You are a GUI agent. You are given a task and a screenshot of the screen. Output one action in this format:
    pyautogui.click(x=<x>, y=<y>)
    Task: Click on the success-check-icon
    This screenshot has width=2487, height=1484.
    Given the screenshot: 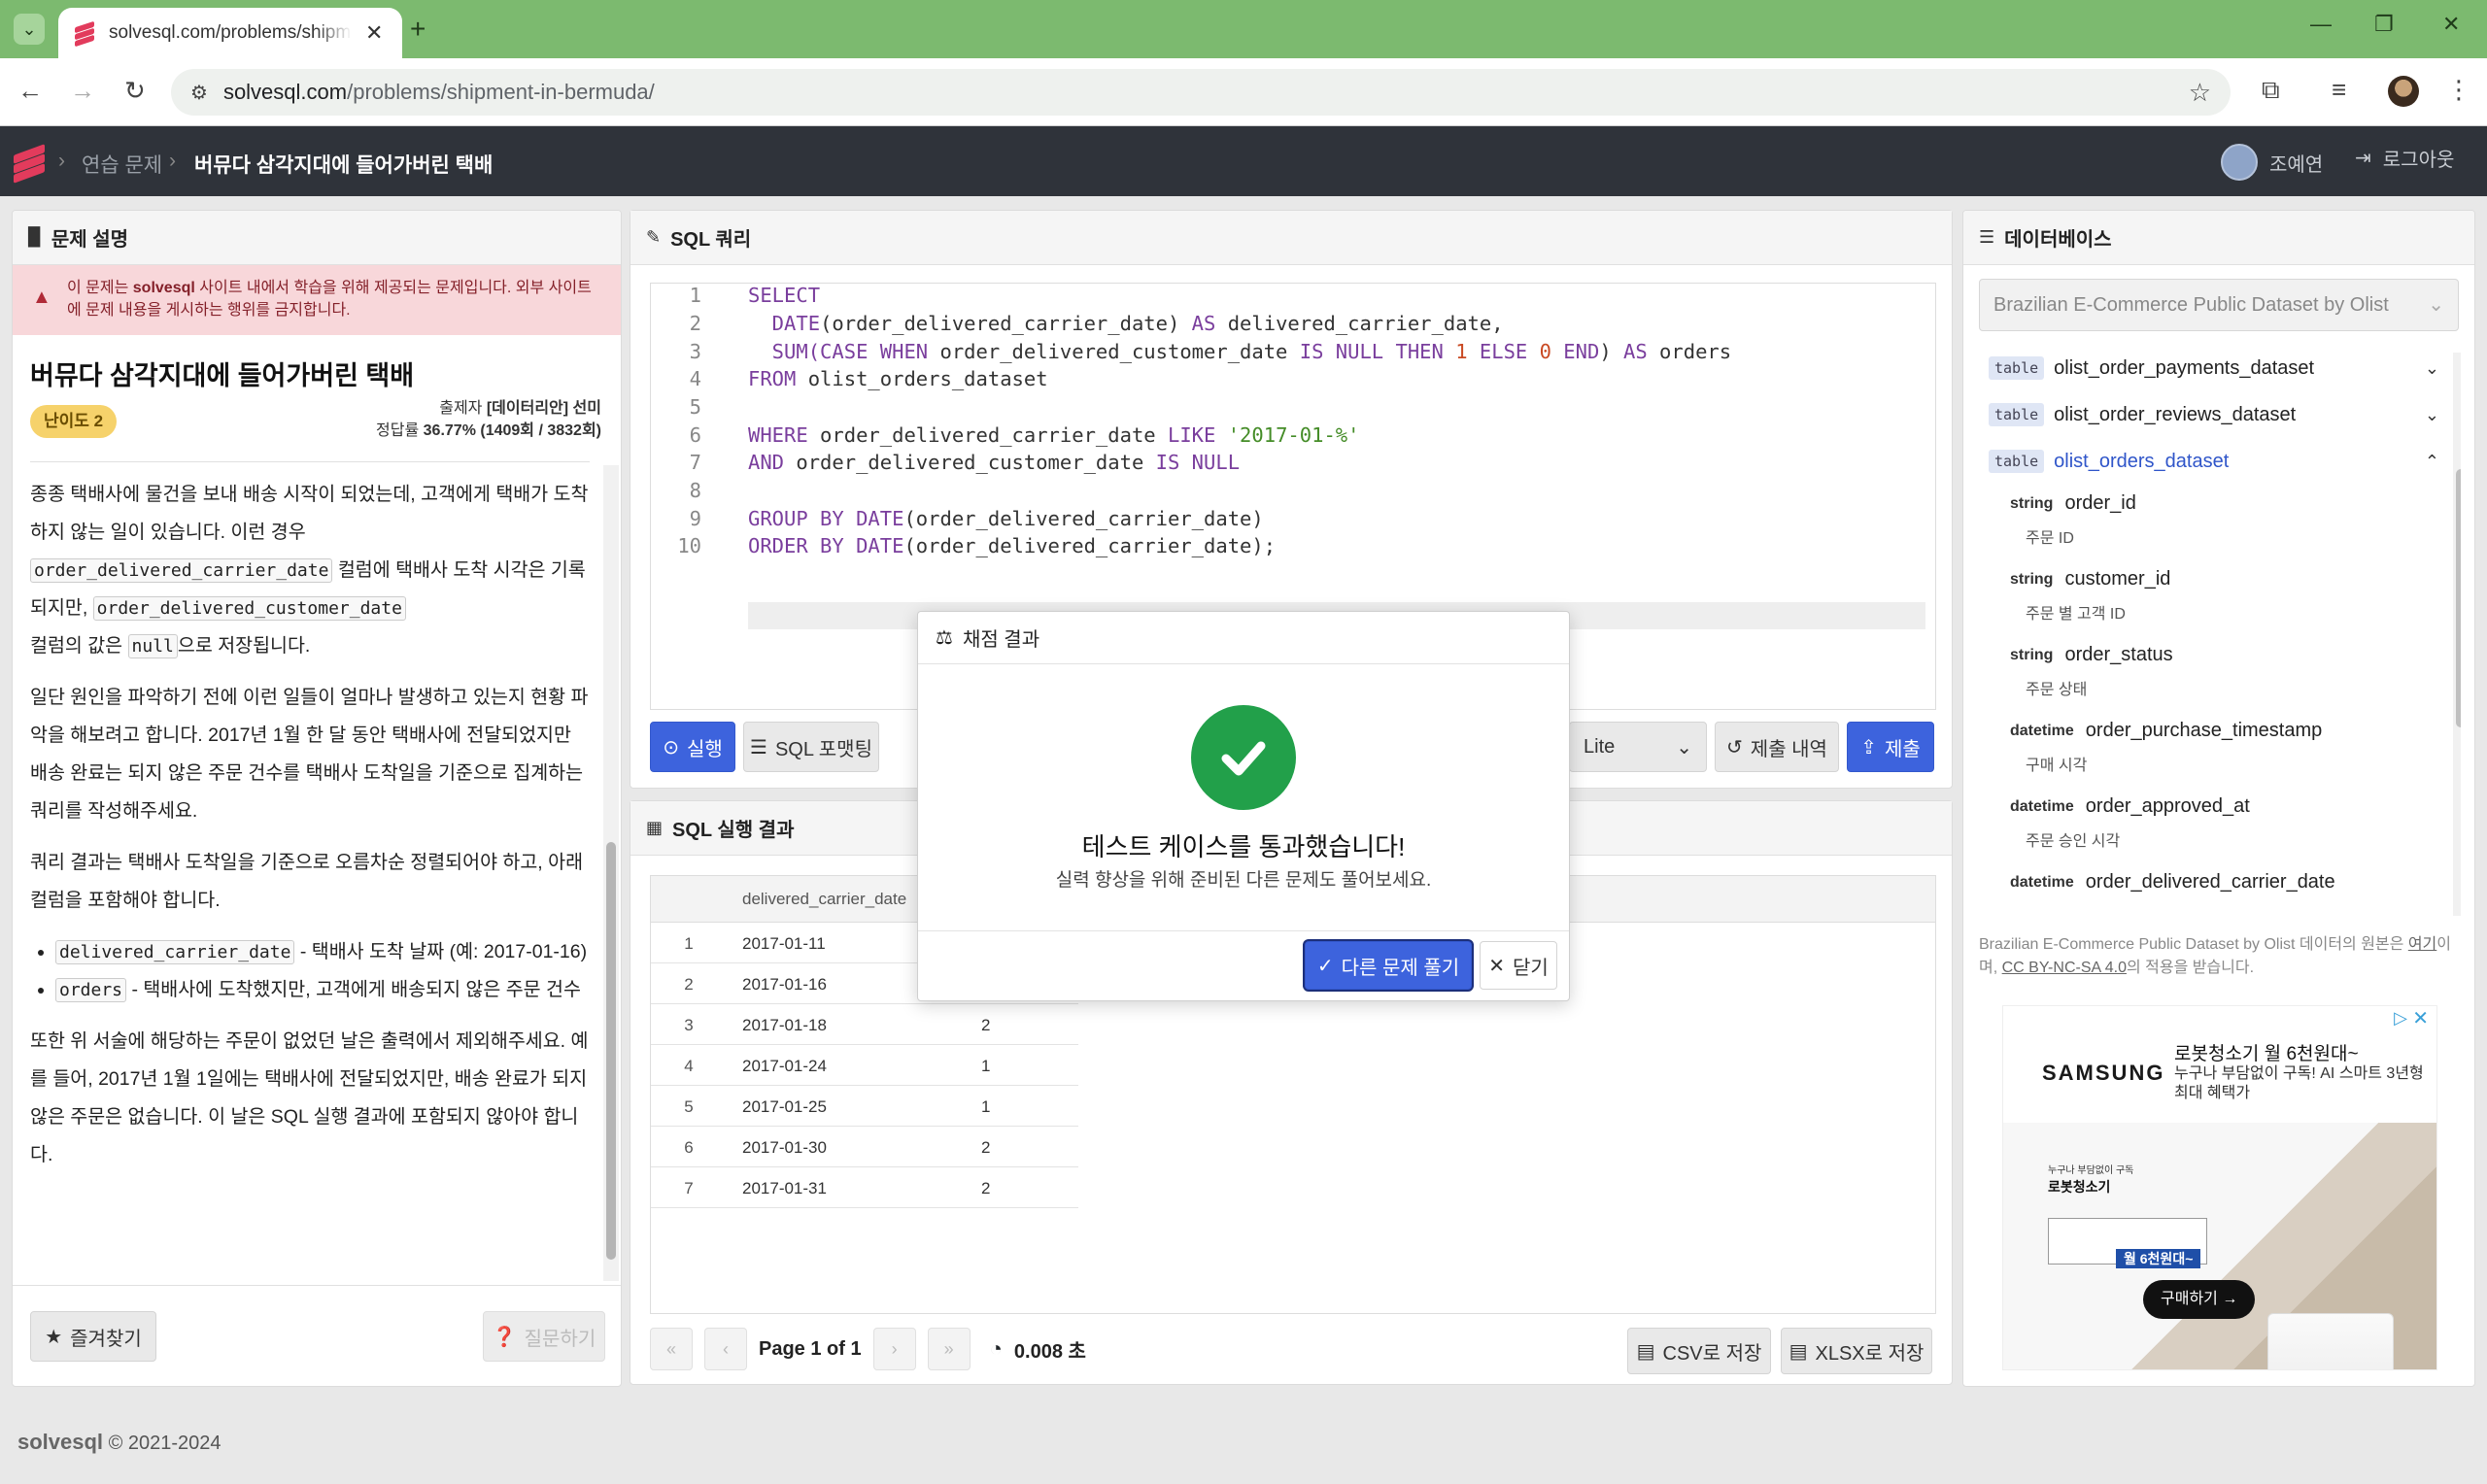 What is the action you would take?
    pyautogui.click(x=1243, y=757)
    